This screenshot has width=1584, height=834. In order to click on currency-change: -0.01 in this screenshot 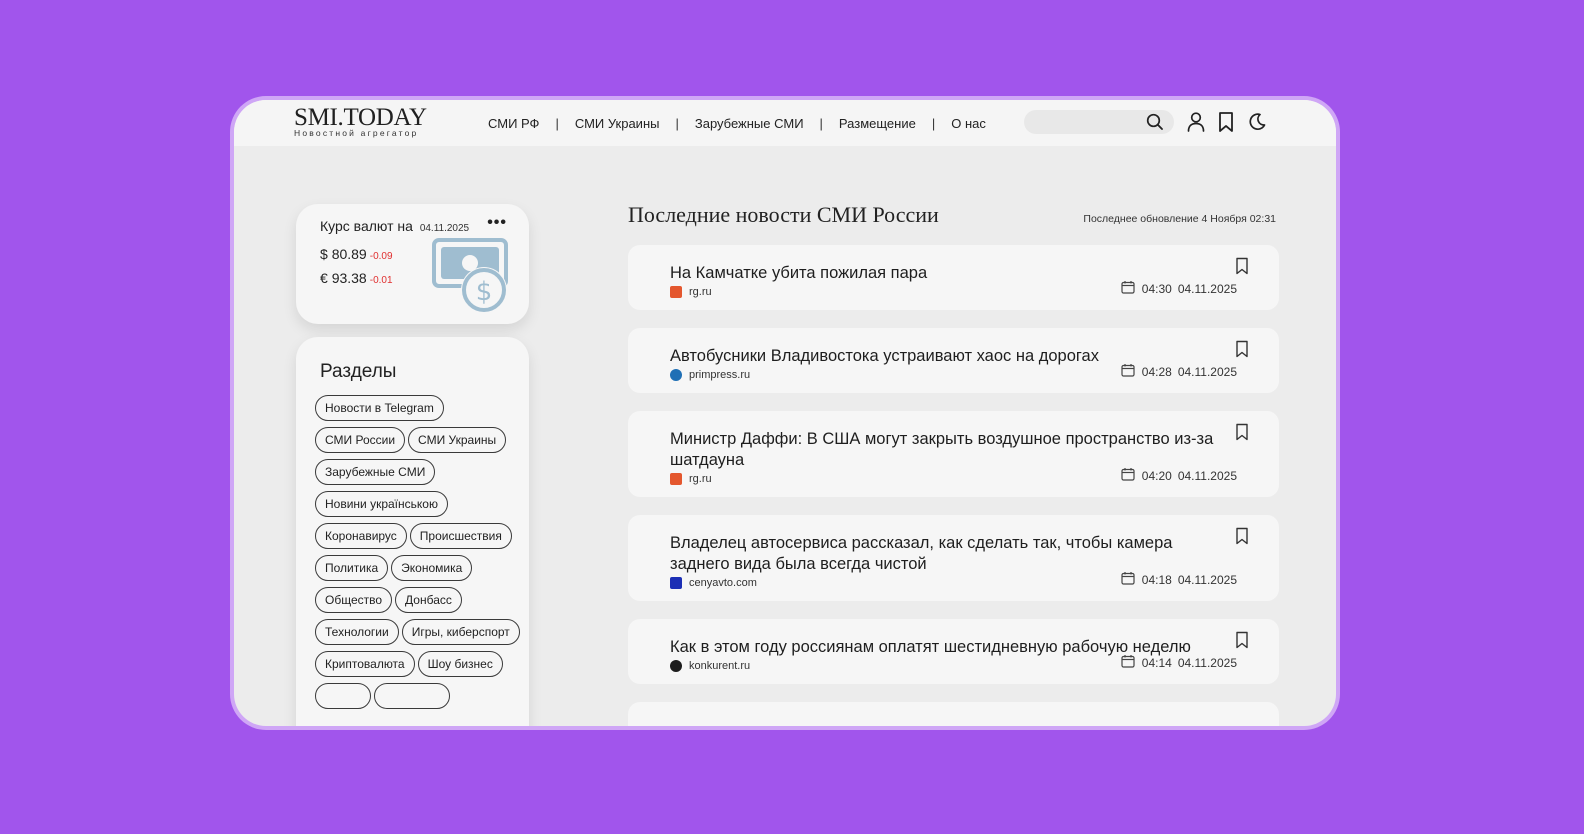, I will do `click(381, 280)`.